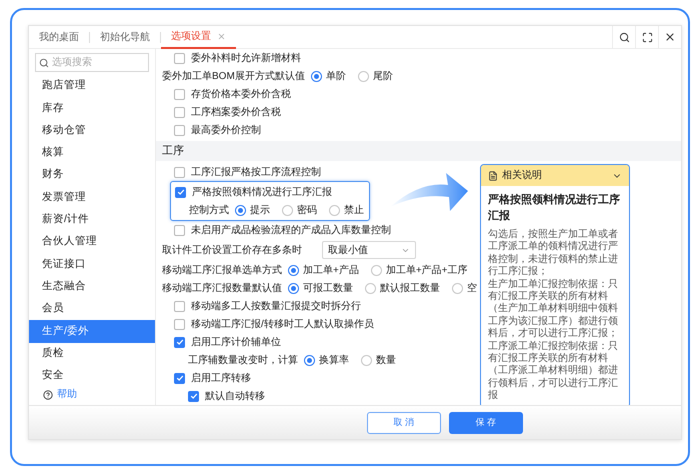  What do you see at coordinates (92, 309) in the screenshot?
I see `sidebar-item: 会员` at bounding box center [92, 309].